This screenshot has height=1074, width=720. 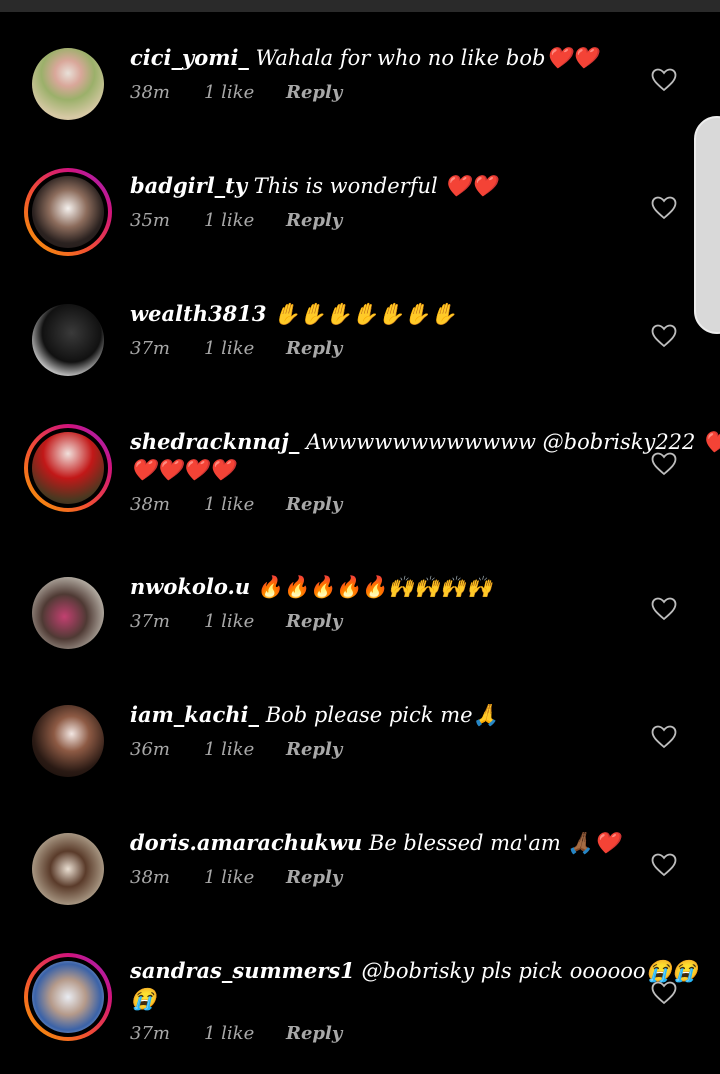 What do you see at coordinates (494, 843) in the screenshot?
I see `comment-text: Be blessed ma'am 🙏🏾❤️` at bounding box center [494, 843].